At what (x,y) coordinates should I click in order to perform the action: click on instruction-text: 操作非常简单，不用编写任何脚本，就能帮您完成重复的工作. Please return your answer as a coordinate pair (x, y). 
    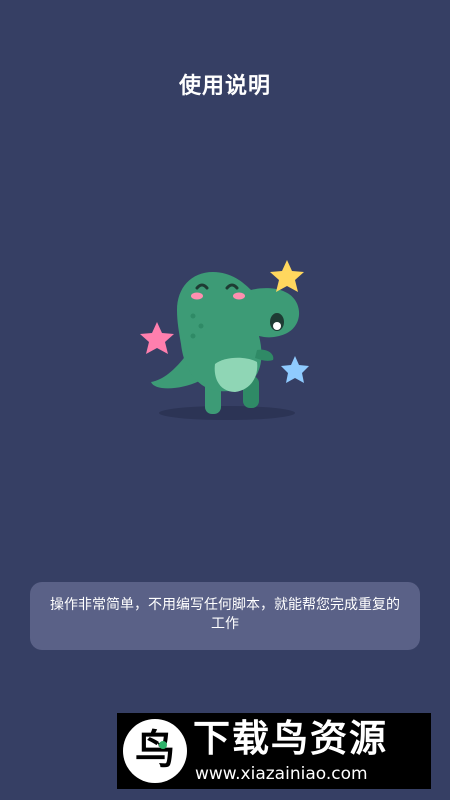
    Looking at the image, I should click on (225, 614).